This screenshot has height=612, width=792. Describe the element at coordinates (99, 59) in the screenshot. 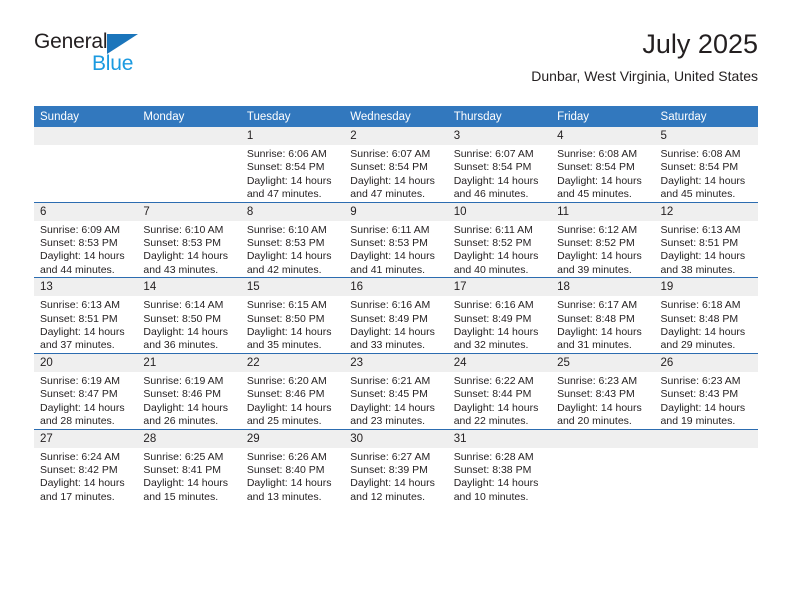

I see `generalblue-logo: General Blue` at that location.